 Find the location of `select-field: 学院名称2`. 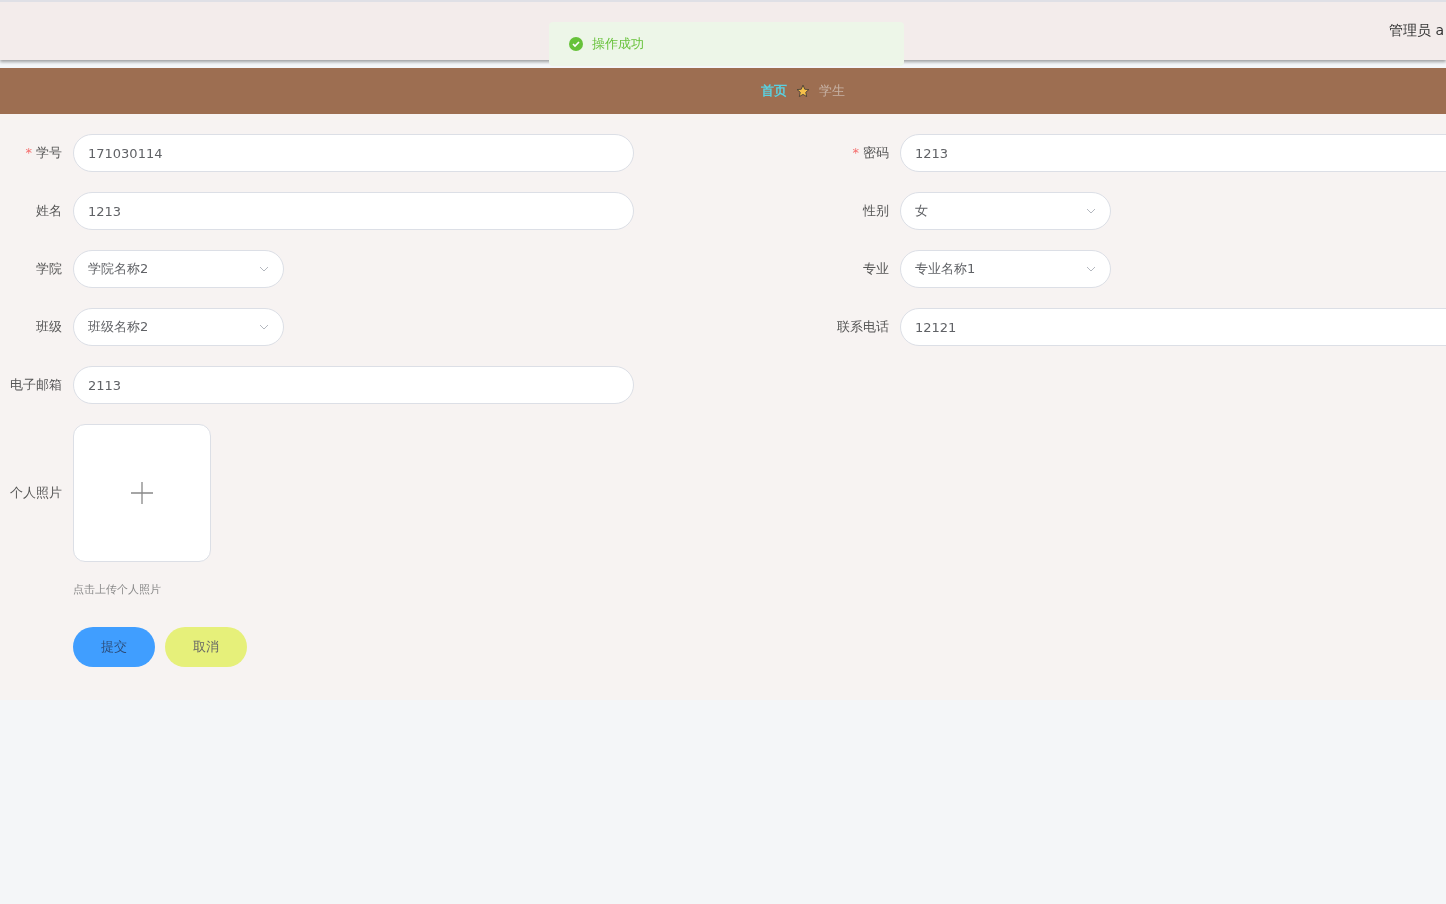

select-field: 学院名称2 is located at coordinates (178, 269).